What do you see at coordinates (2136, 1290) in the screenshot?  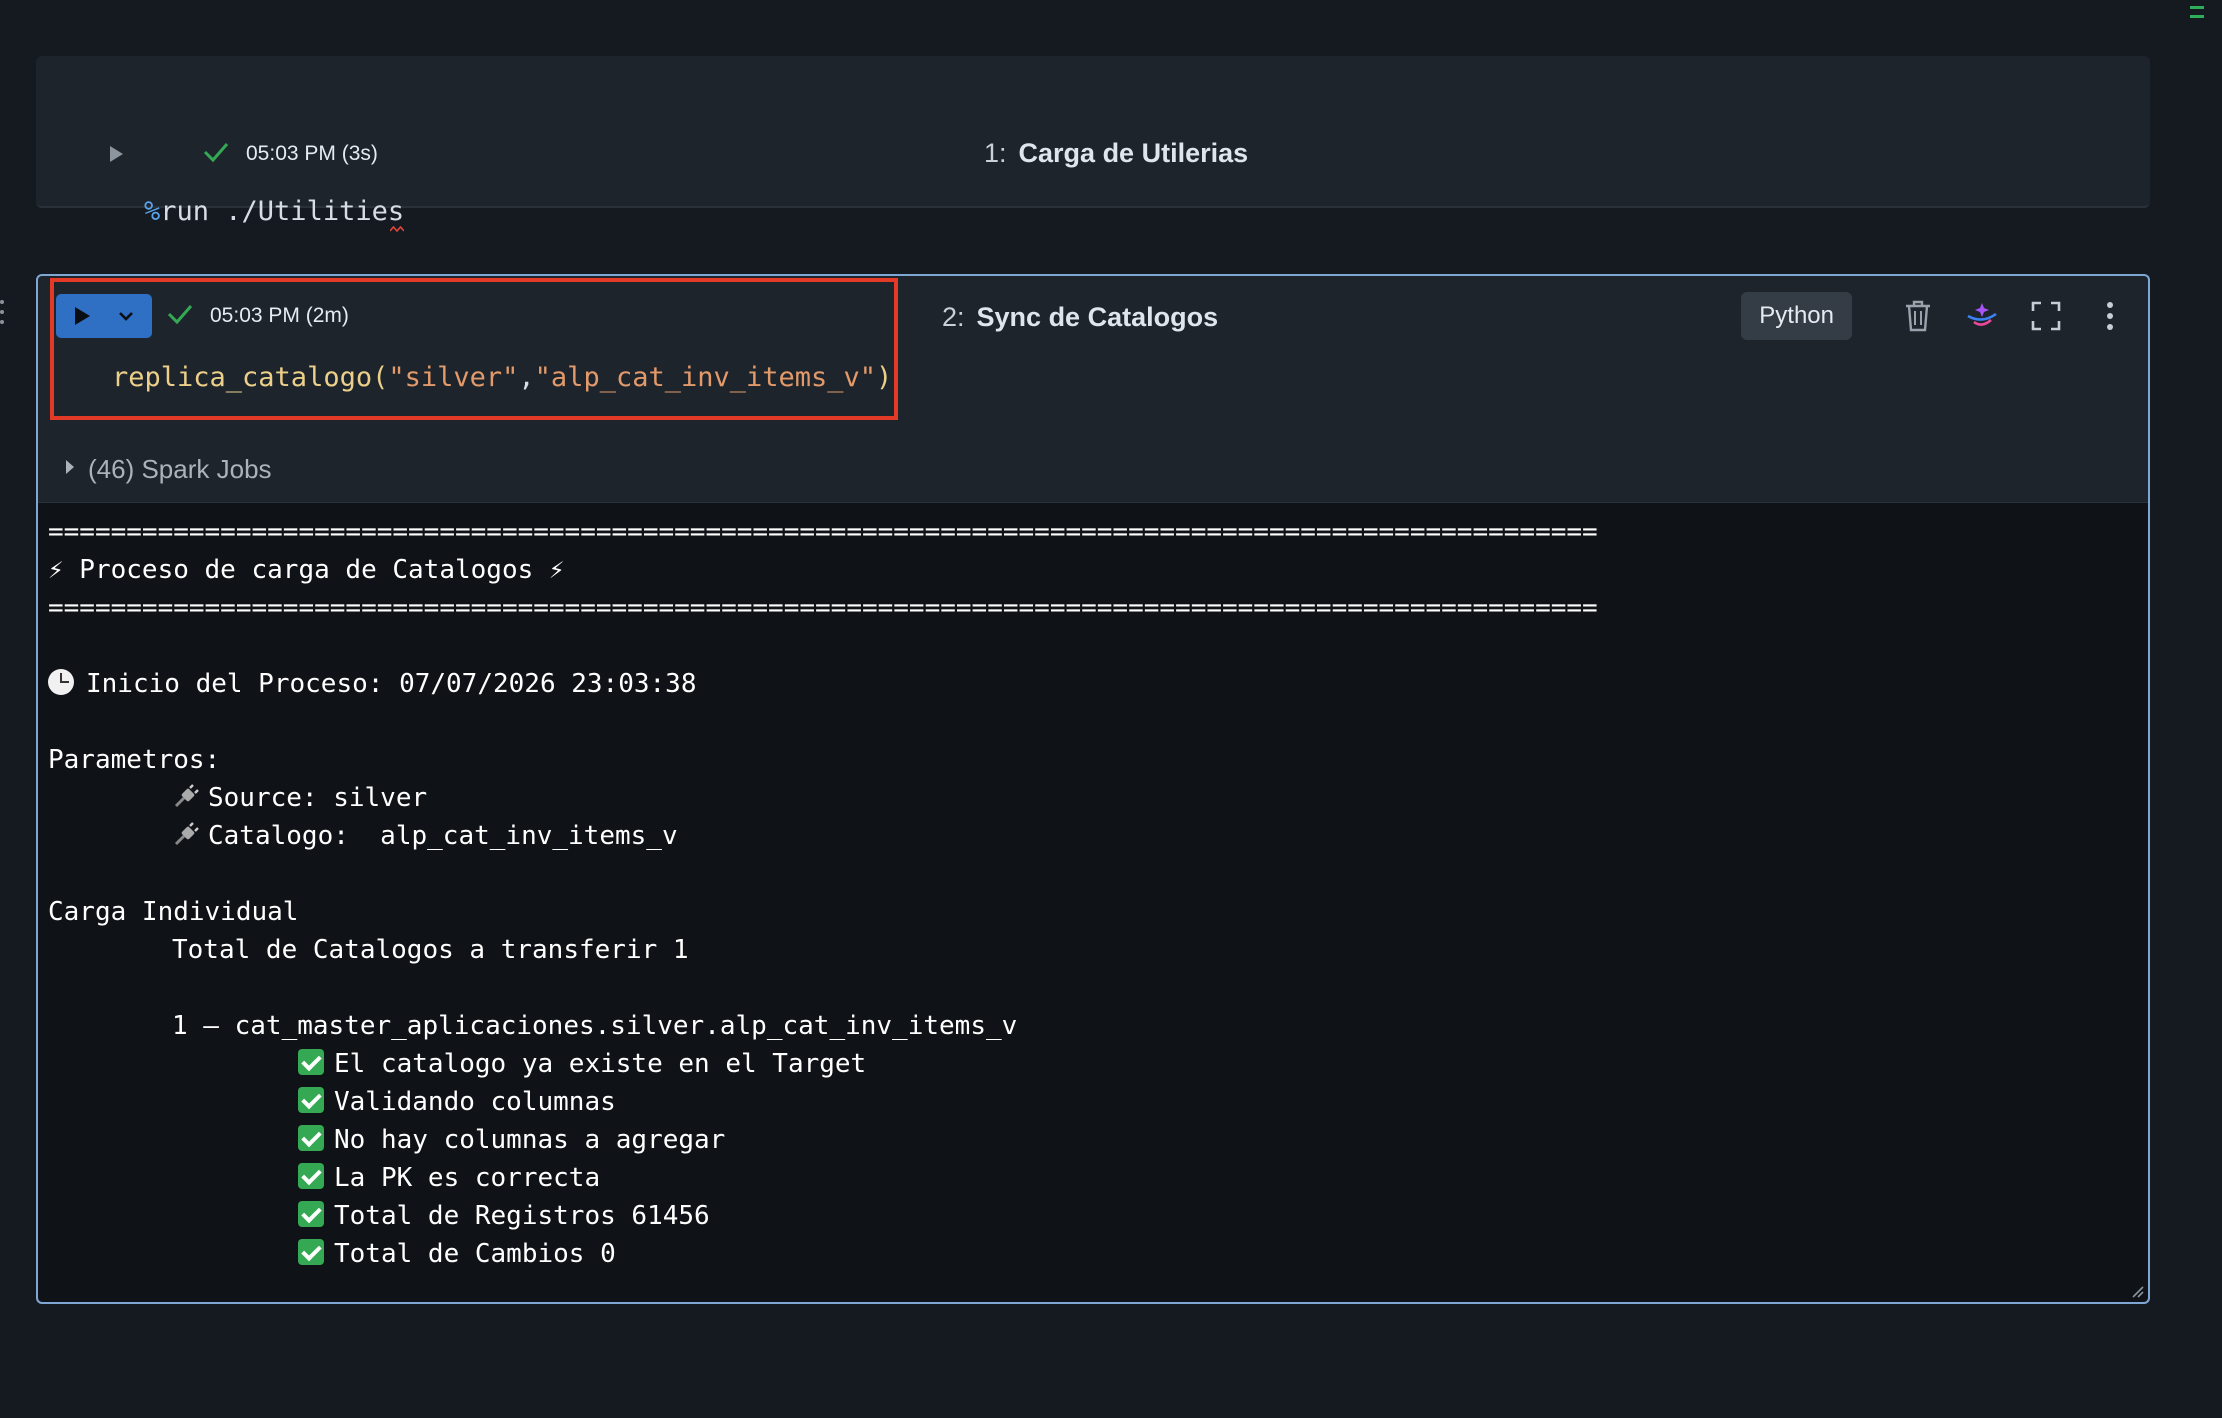 I see `resize-handle-icon` at bounding box center [2136, 1290].